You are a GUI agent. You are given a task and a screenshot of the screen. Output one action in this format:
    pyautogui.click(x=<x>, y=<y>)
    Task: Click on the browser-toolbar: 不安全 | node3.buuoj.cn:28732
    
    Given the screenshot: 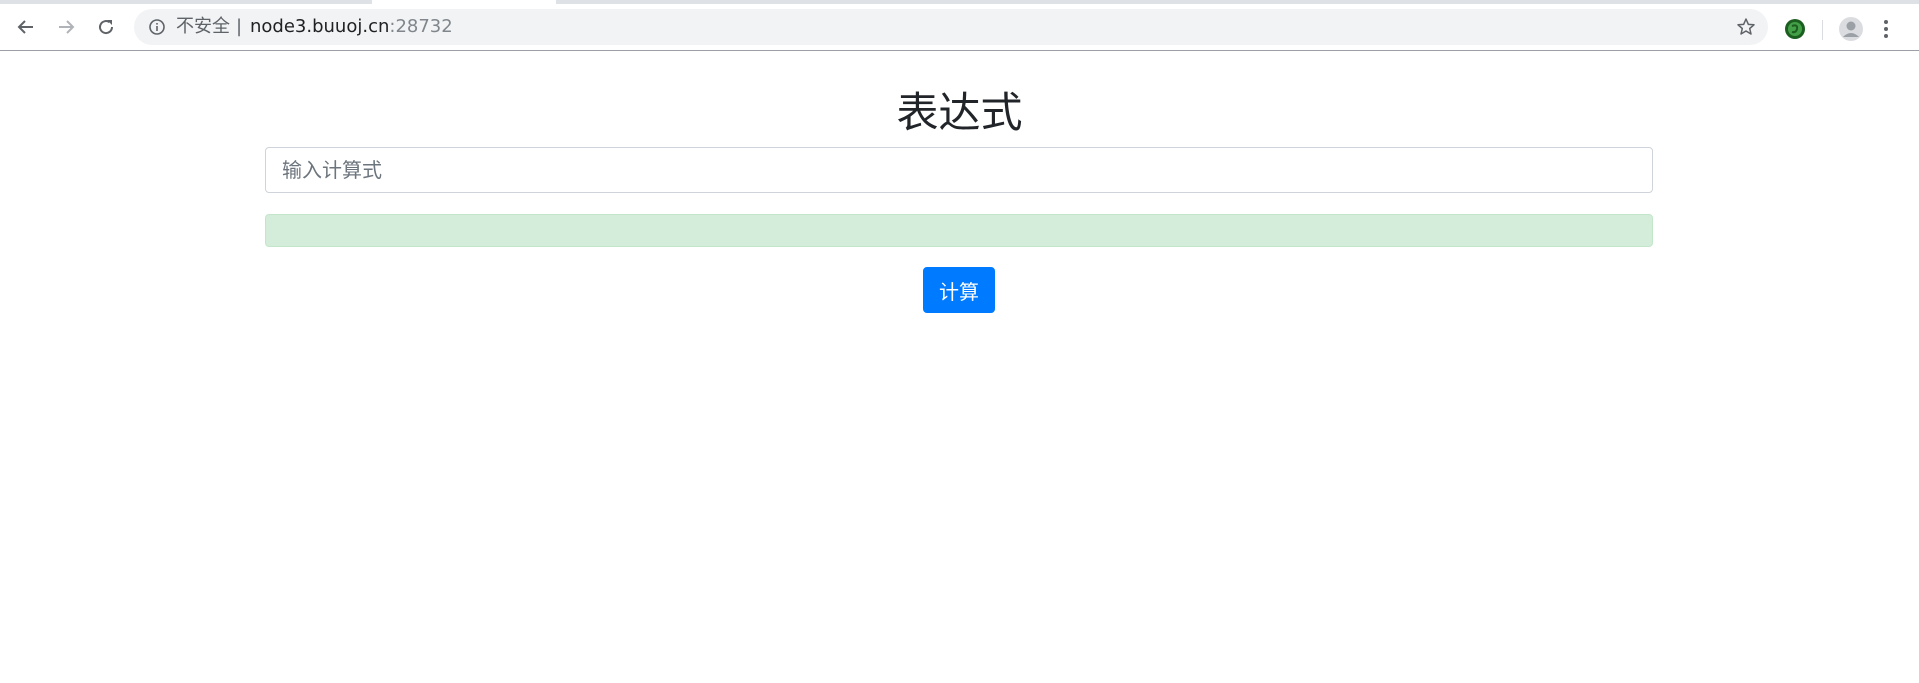 What is the action you would take?
    pyautogui.click(x=959, y=27)
    